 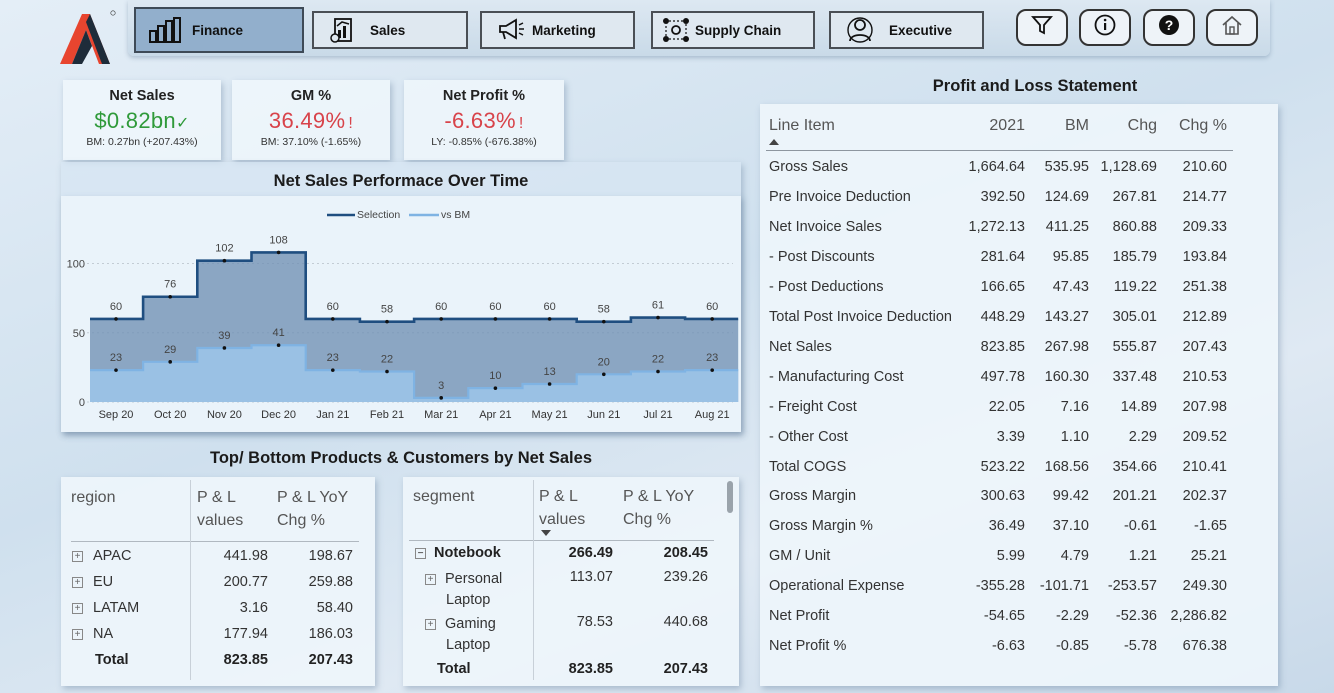 What do you see at coordinates (278, 415) in the screenshot?
I see `x-tick-label: Dec 20` at bounding box center [278, 415].